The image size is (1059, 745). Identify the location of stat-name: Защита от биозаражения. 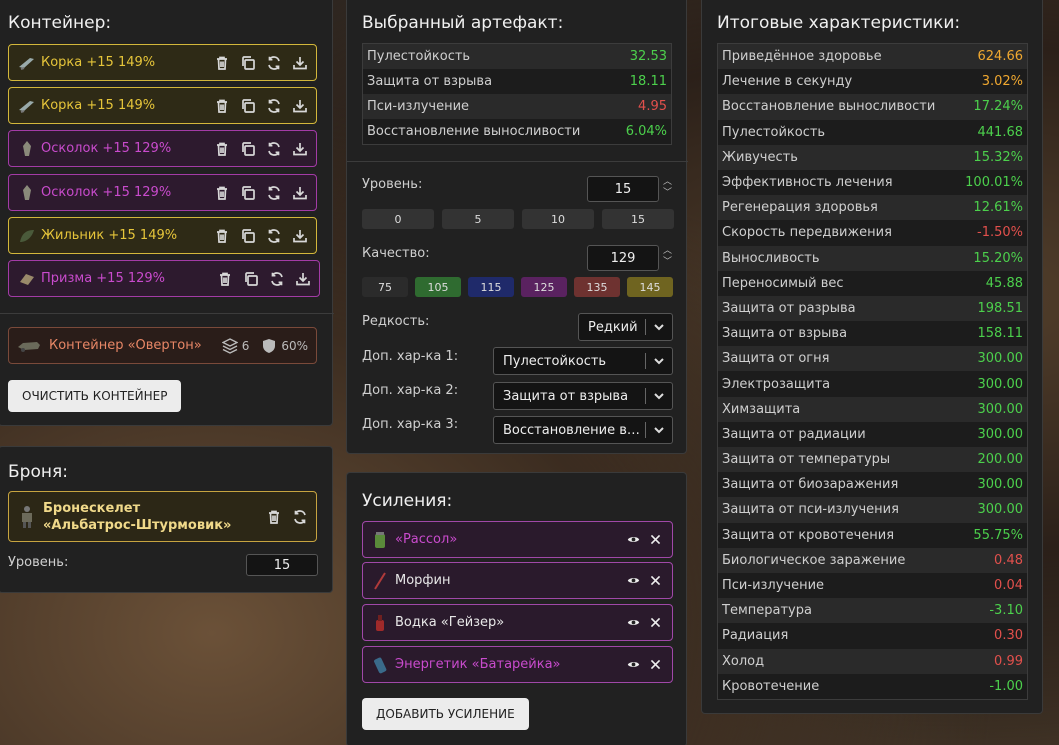
(810, 485).